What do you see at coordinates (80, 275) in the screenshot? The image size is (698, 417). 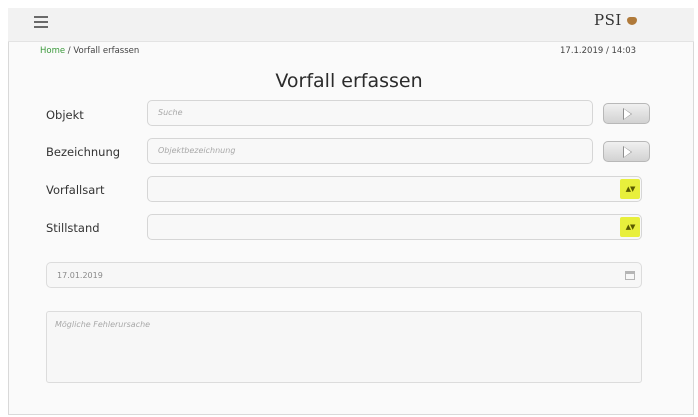 I see `date-value: 17.01.2019` at bounding box center [80, 275].